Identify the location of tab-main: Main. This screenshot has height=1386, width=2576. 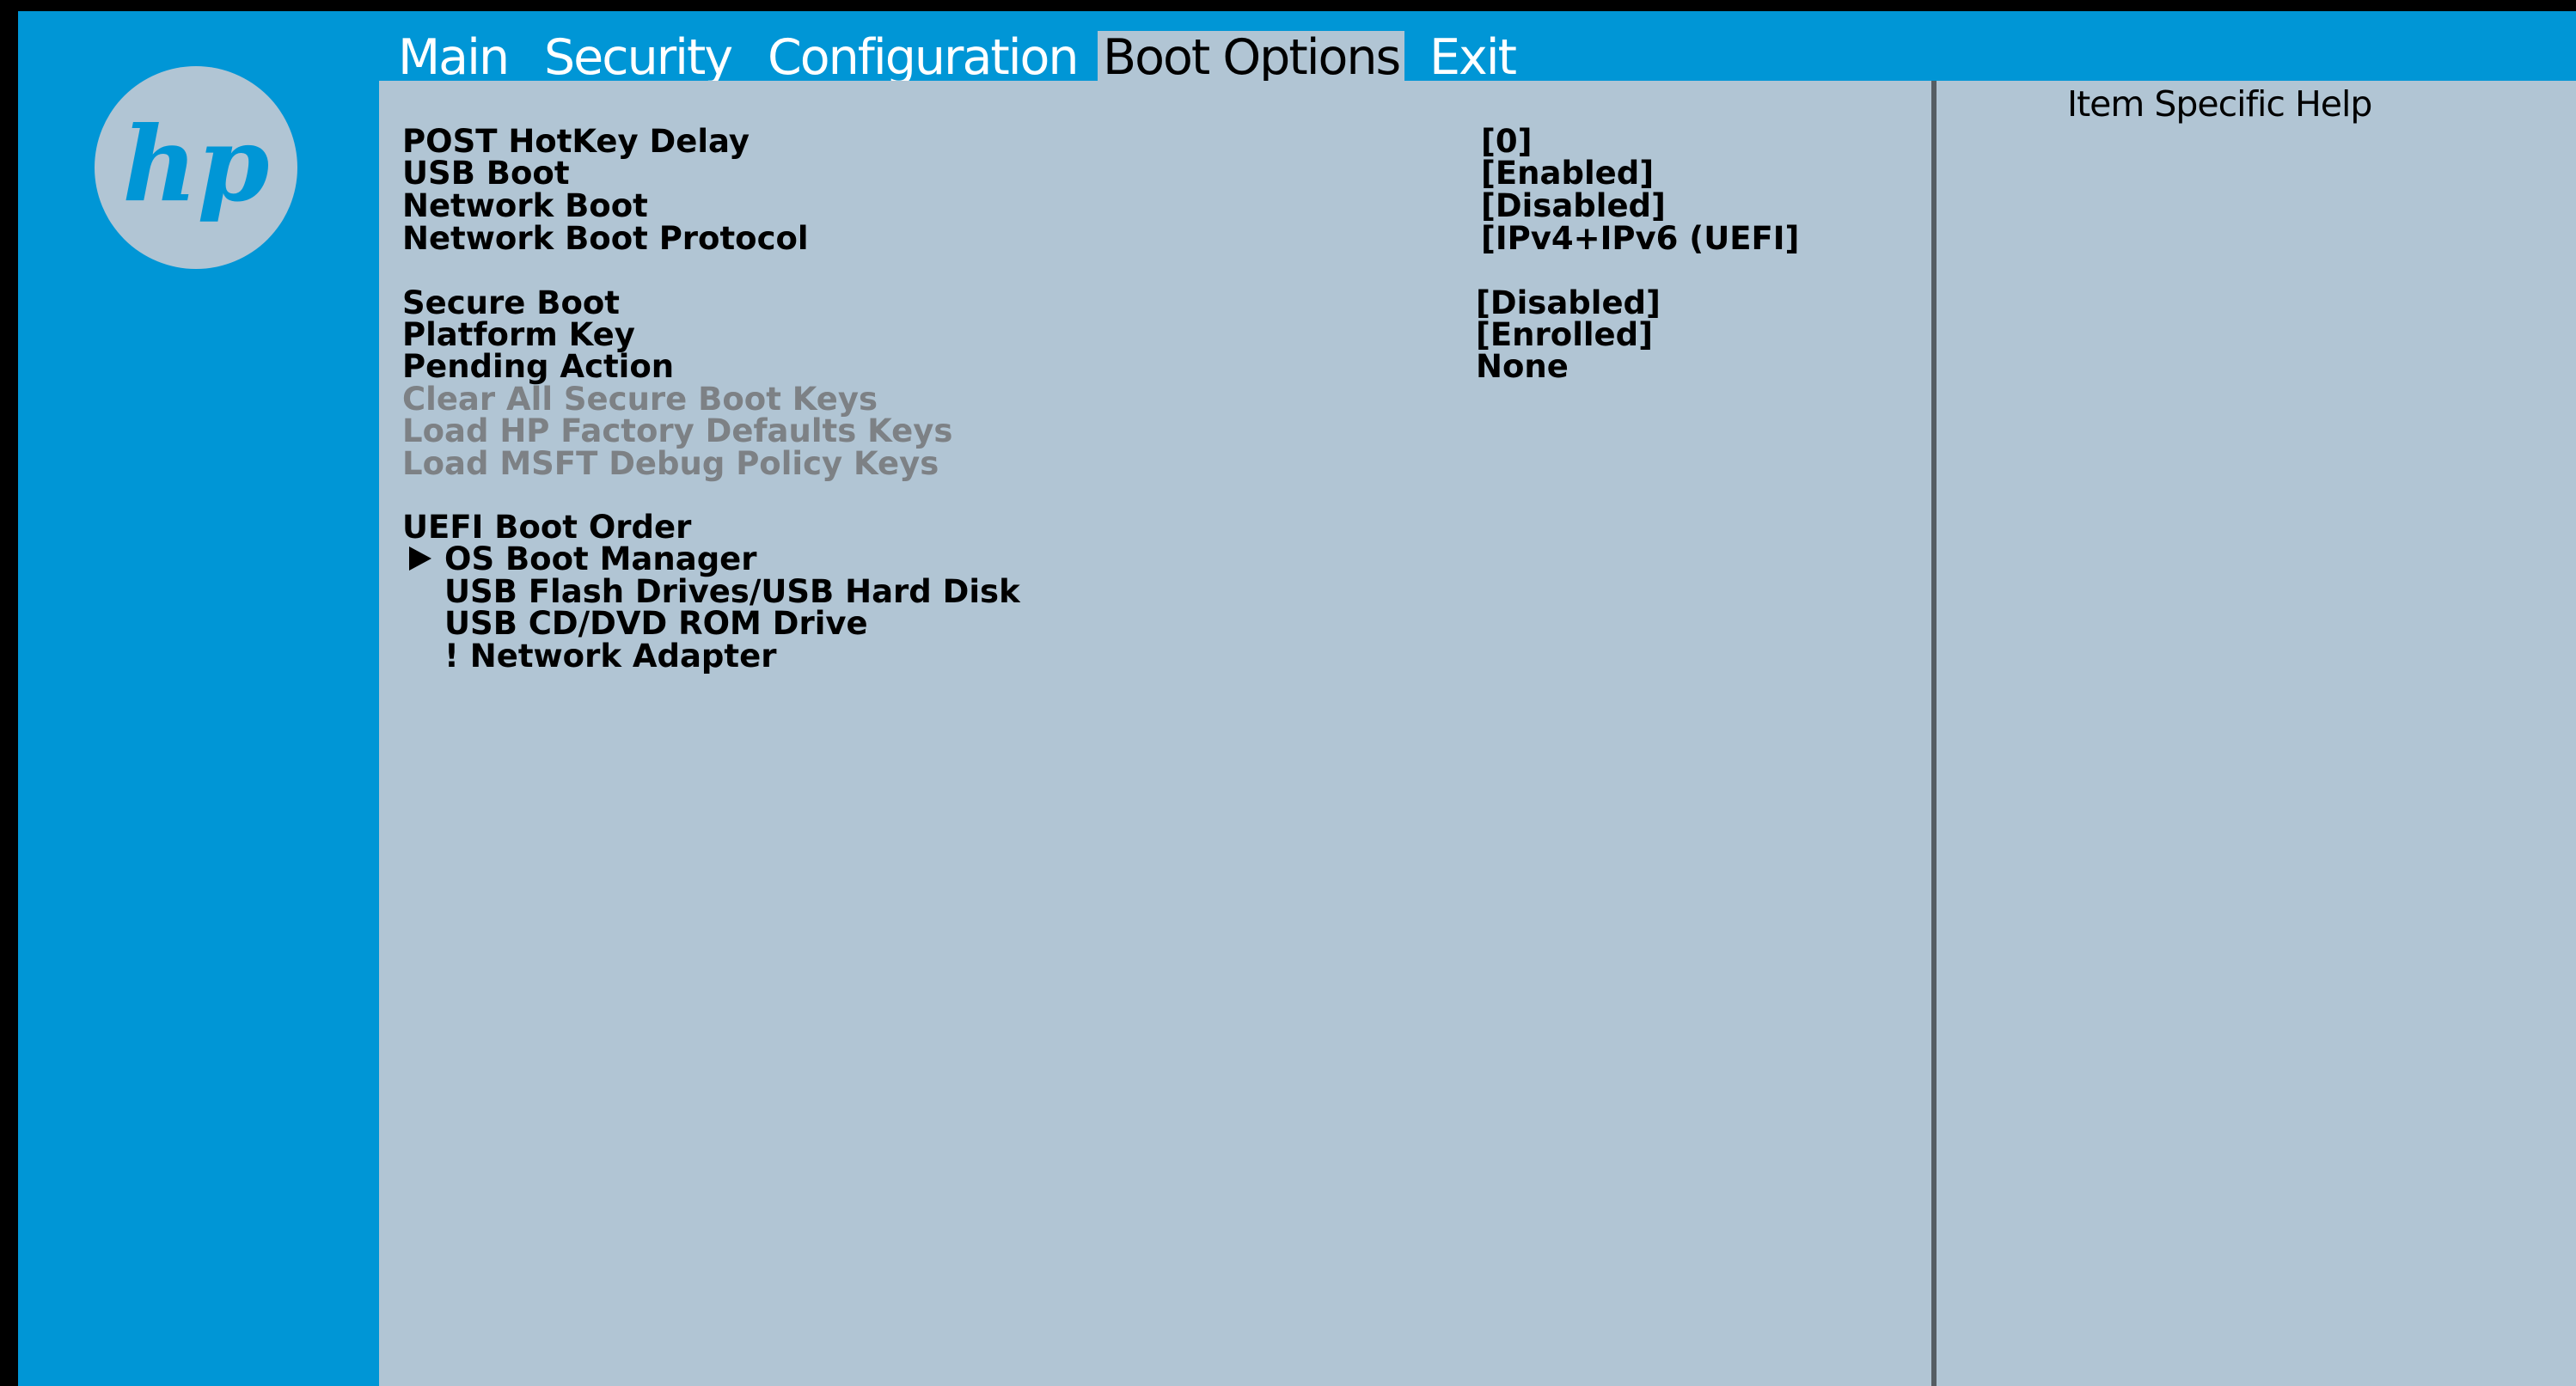
(454, 57).